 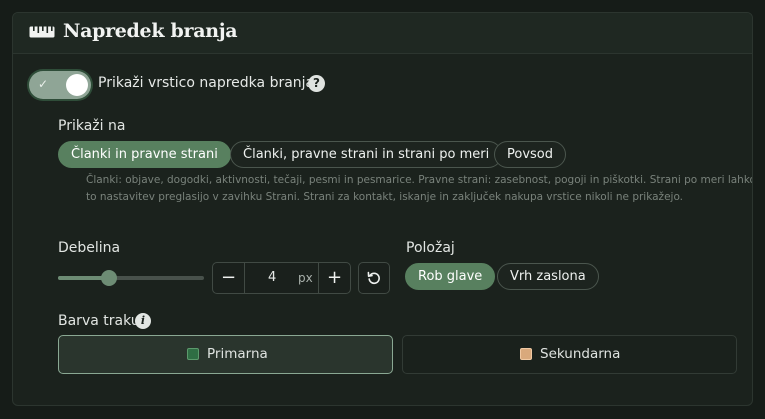 What do you see at coordinates (237, 354) in the screenshot?
I see `primary-label: Primarna` at bounding box center [237, 354].